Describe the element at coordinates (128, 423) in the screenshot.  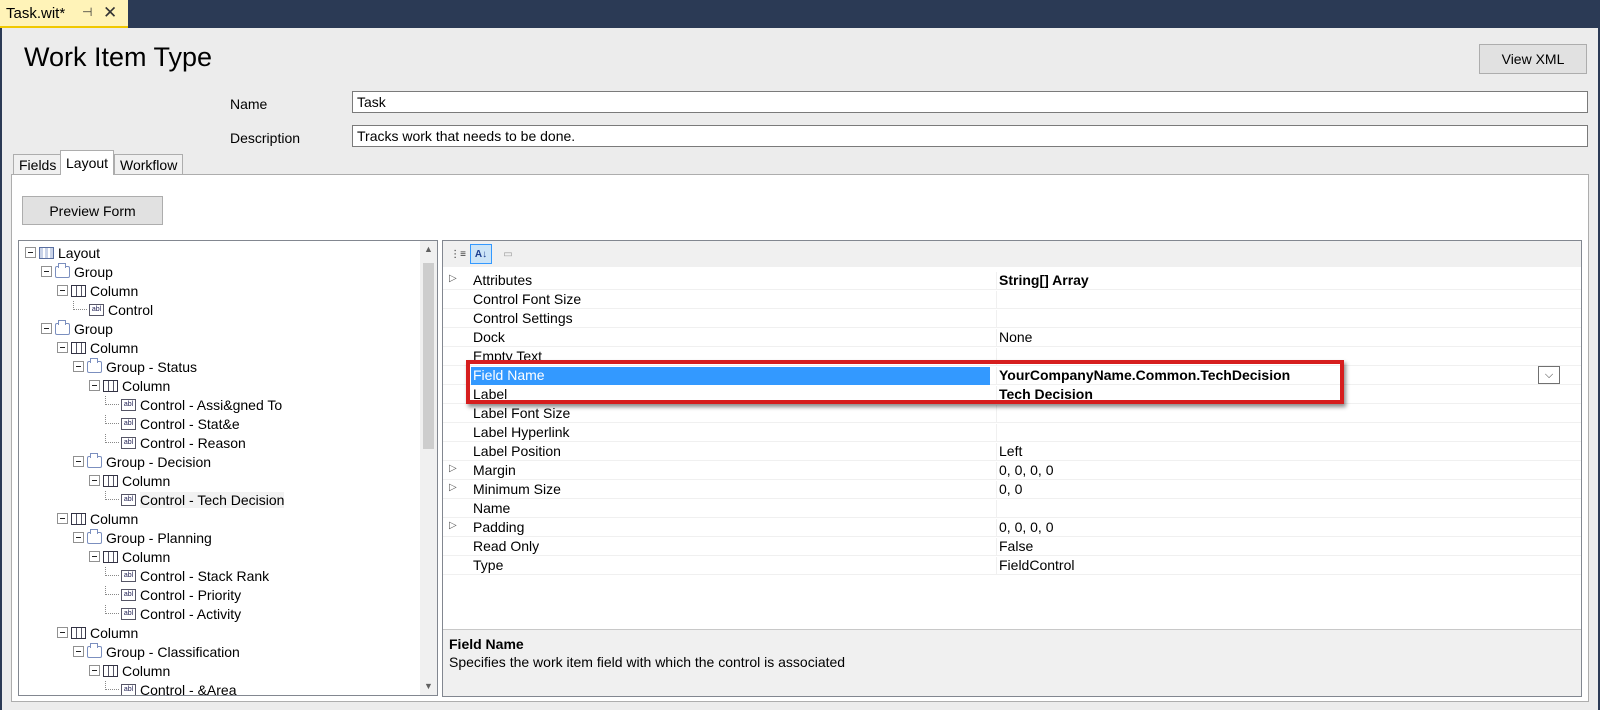
I see `control-node-icon: abl` at that location.